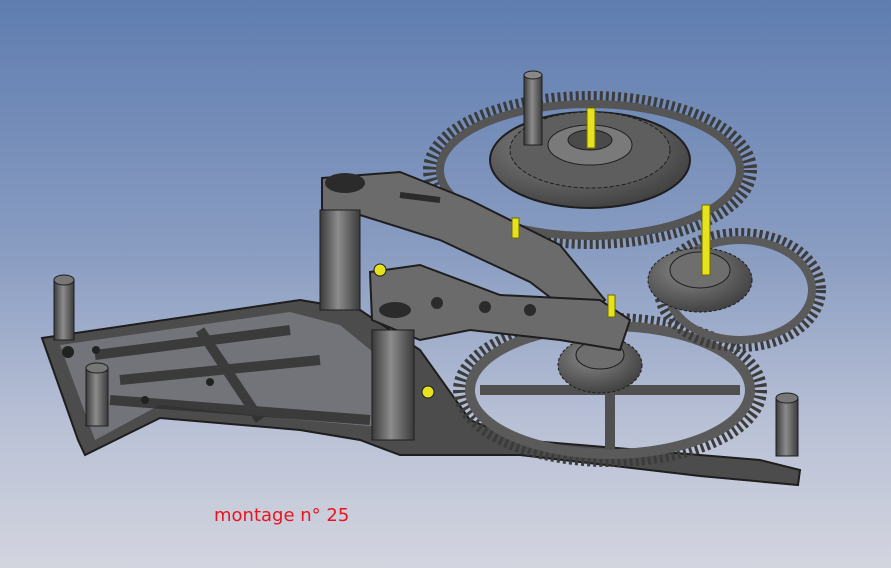 This screenshot has height=568, width=891. I want to click on left-post, so click(64, 307).